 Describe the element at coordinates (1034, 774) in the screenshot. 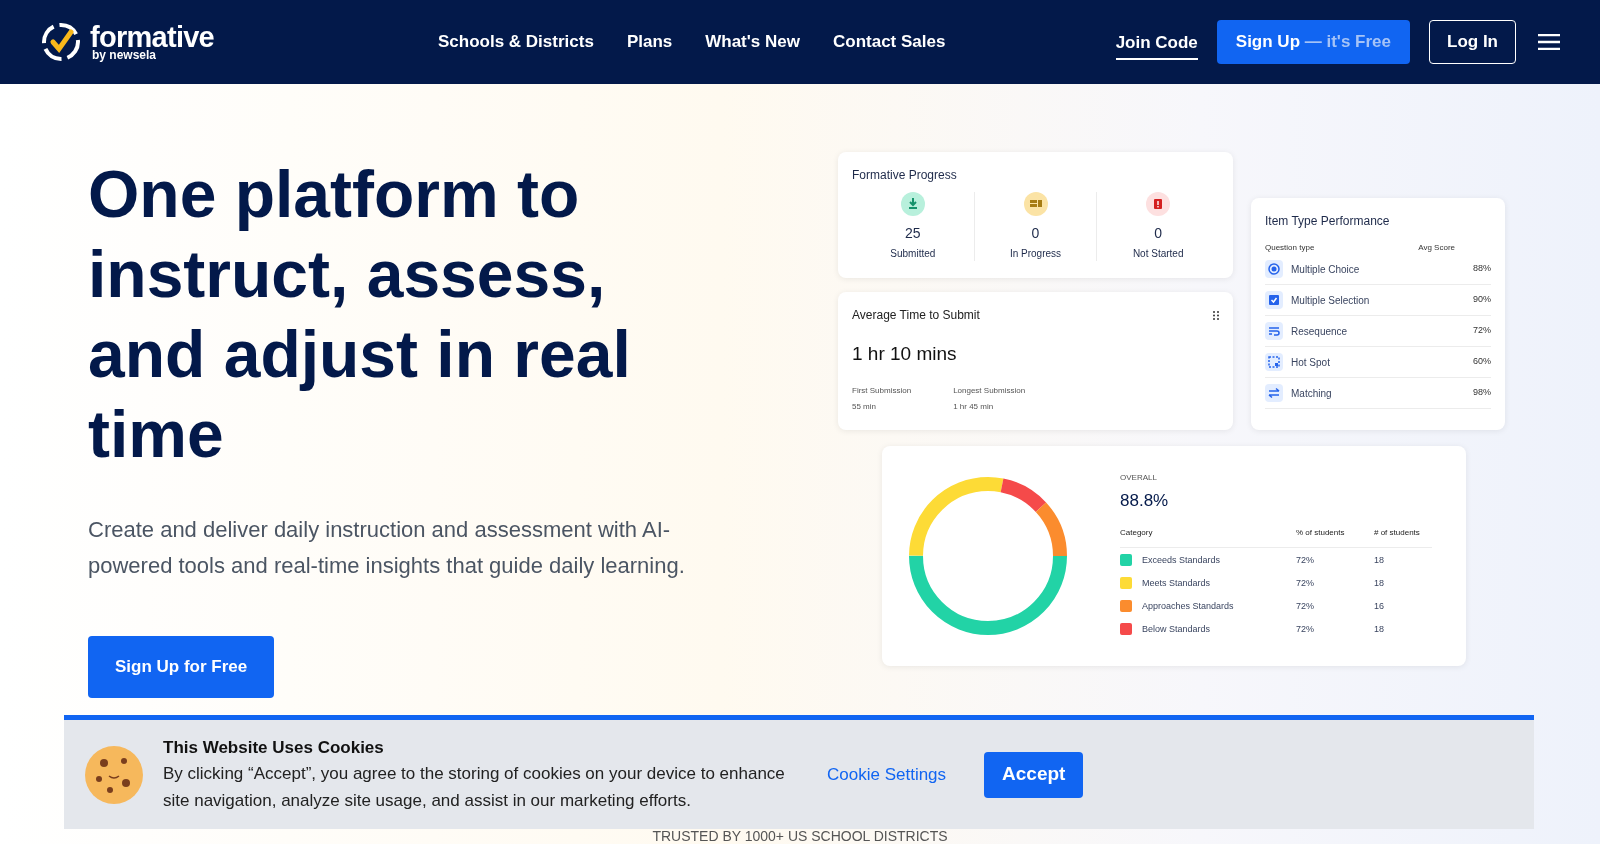

I see `accept-button: Accept` at that location.